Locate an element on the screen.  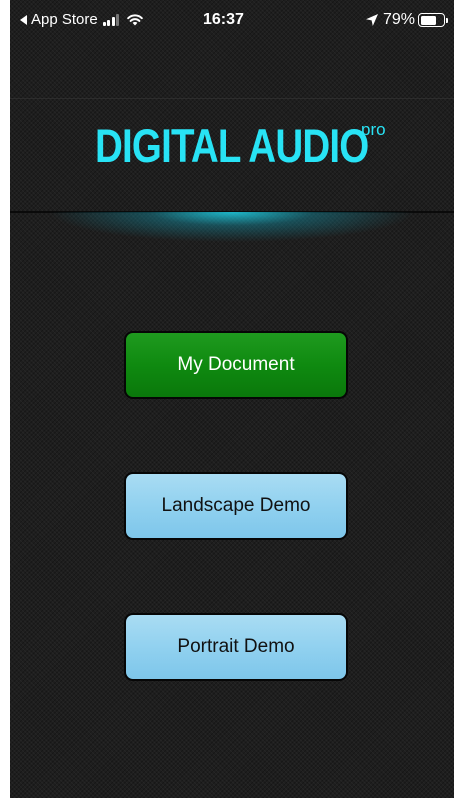
status-bar: App Store 16:37 79% is located at coordinates (232, 20).